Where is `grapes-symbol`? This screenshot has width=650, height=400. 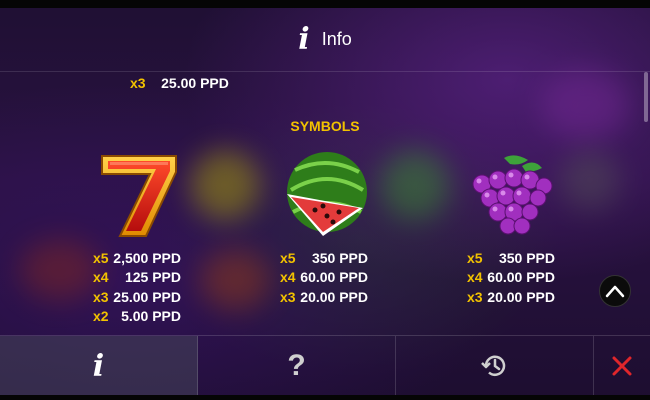
grapes-symbol is located at coordinates (510, 195).